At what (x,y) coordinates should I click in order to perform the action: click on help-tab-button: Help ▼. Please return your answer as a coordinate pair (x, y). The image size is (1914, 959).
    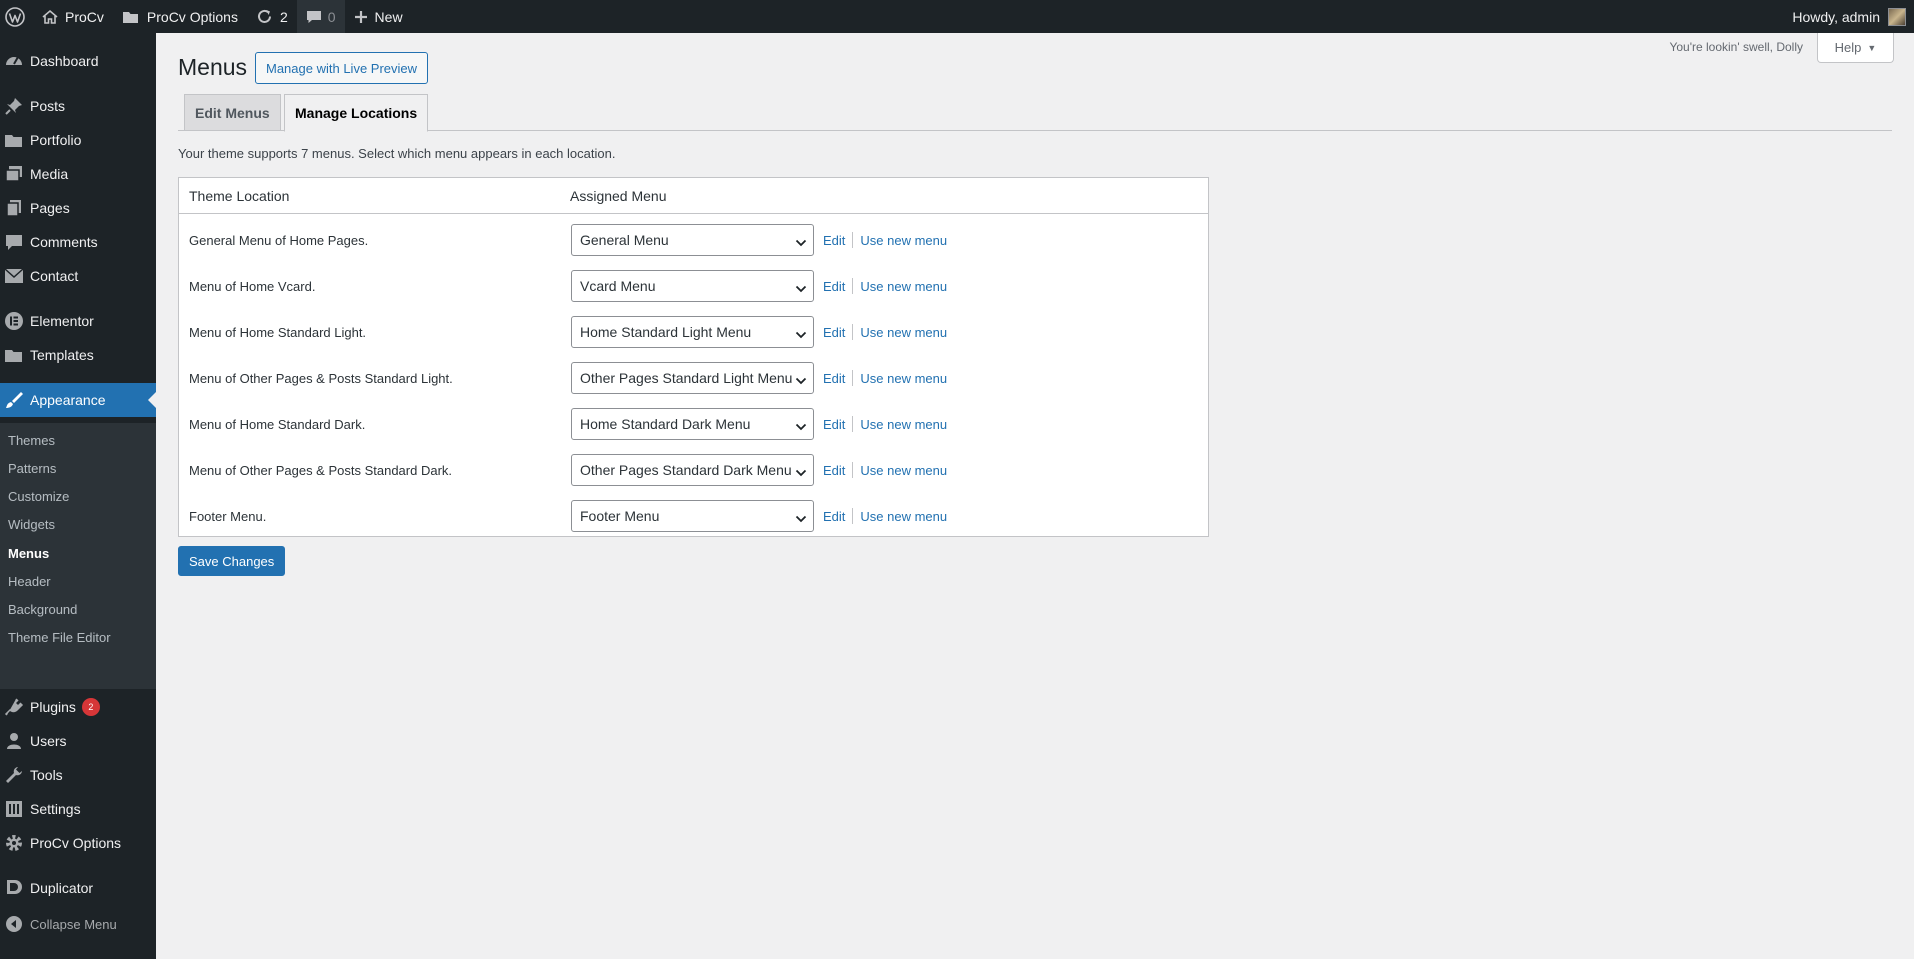
    Looking at the image, I should click on (1855, 48).